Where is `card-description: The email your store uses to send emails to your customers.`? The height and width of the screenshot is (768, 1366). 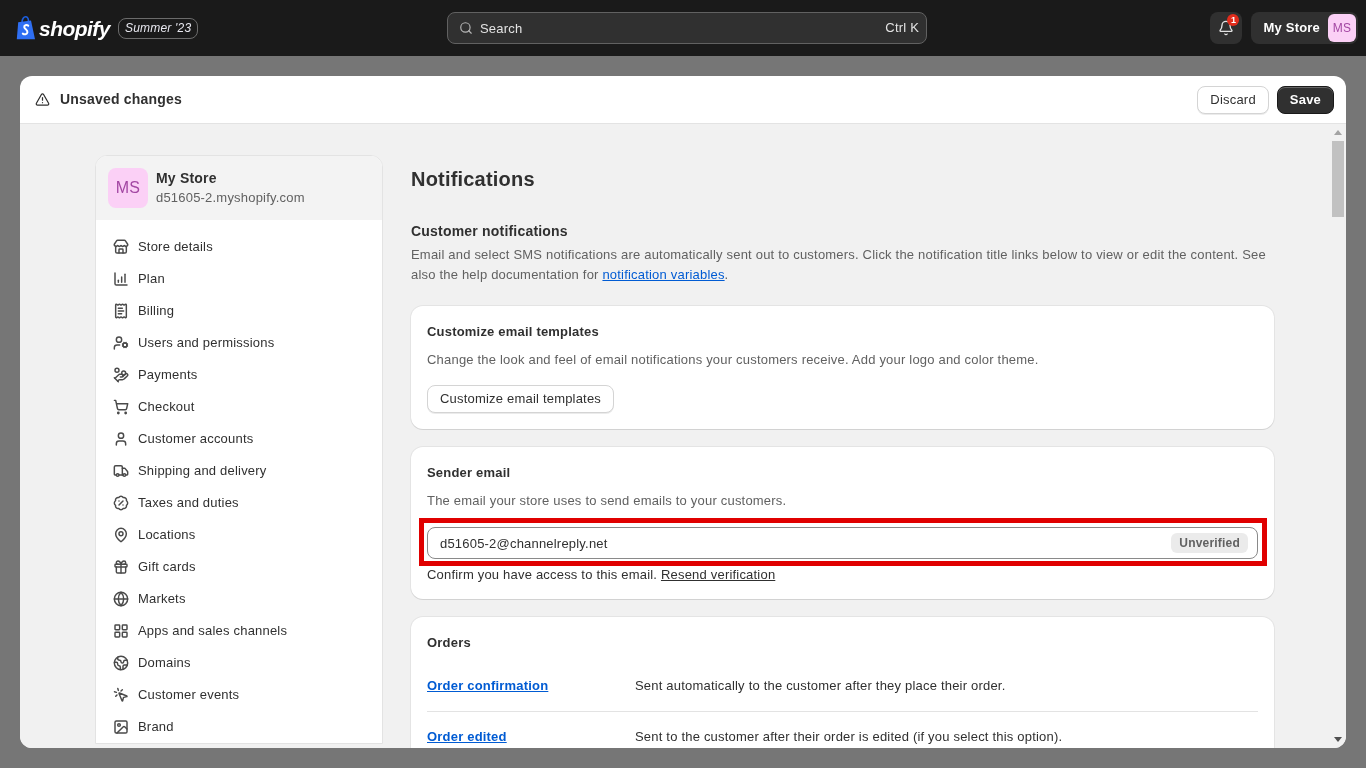 card-description: The email your store uses to send emails to your customers. is located at coordinates (607, 501).